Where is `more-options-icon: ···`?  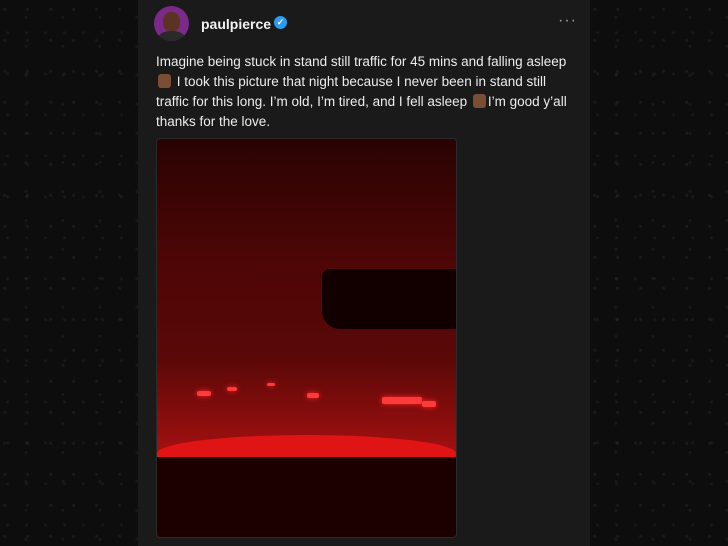 more-options-icon: ··· is located at coordinates (567, 21).